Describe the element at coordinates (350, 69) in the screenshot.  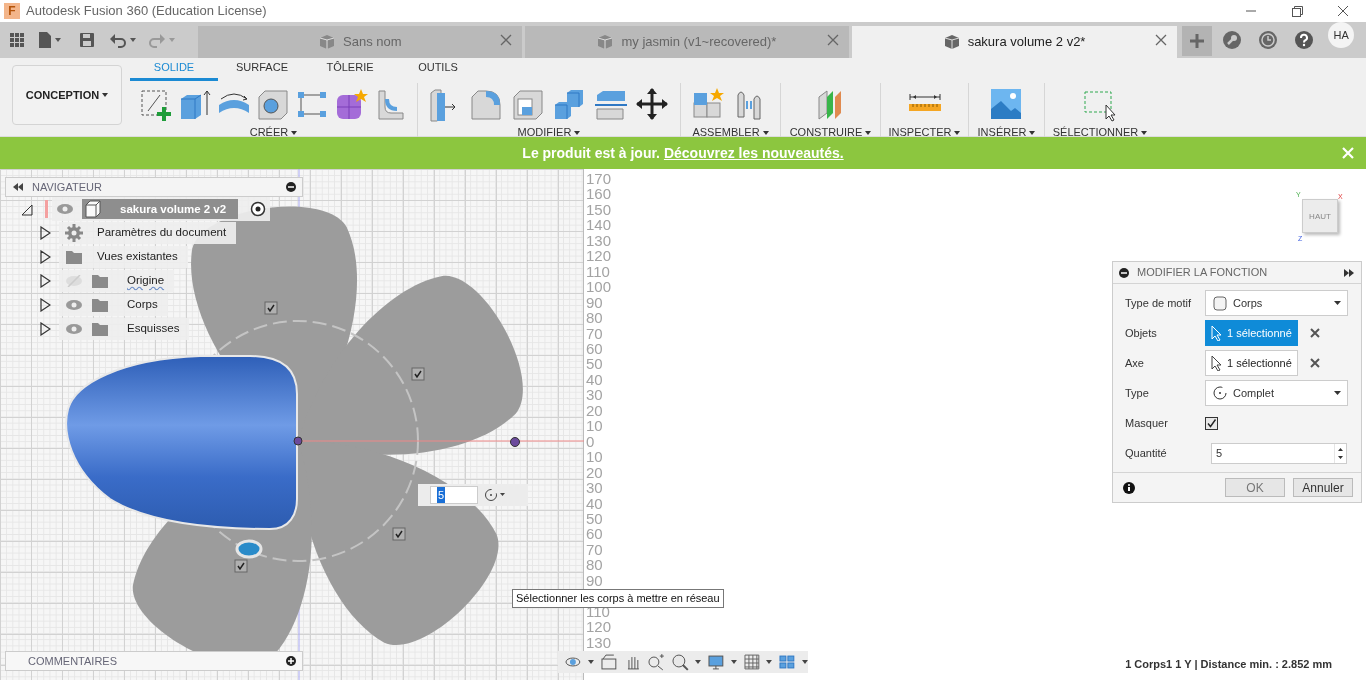
I see `ribbon-tab: TÔLERIE` at that location.